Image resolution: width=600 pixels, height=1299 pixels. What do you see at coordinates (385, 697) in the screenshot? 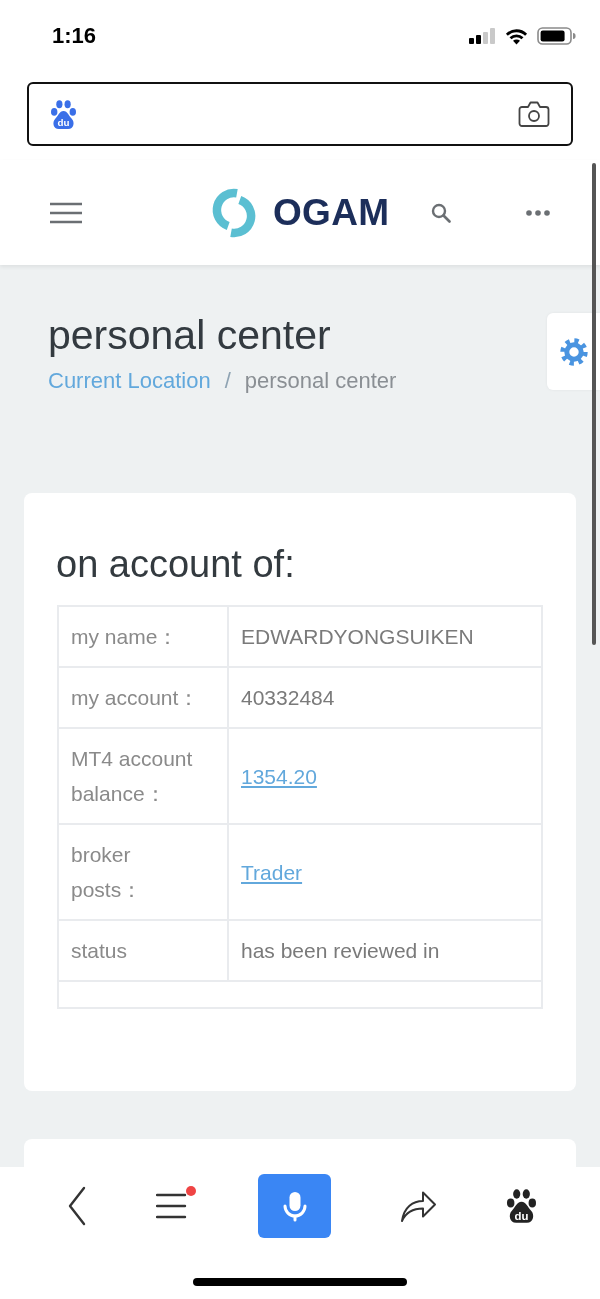
I see `field-value: 40332484` at bounding box center [385, 697].